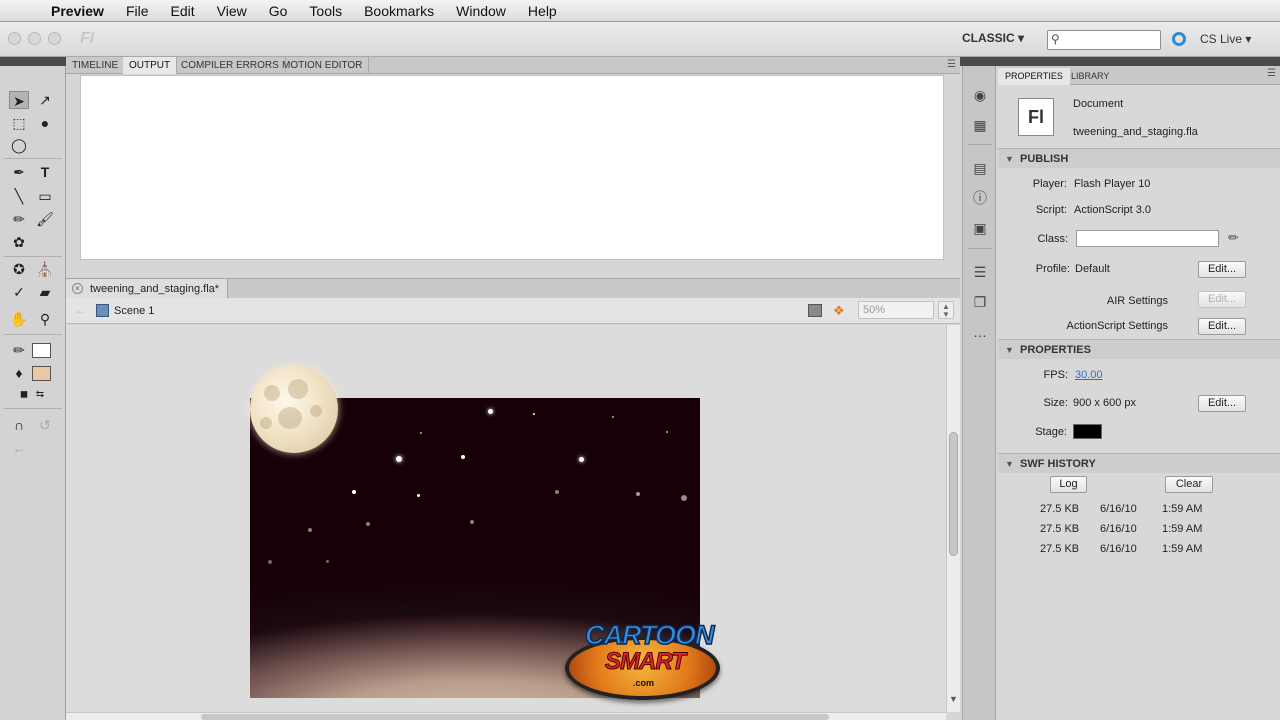 The image size is (1280, 720). What do you see at coordinates (19, 196) in the screenshot?
I see `line-tool-icon: ╲` at bounding box center [19, 196].